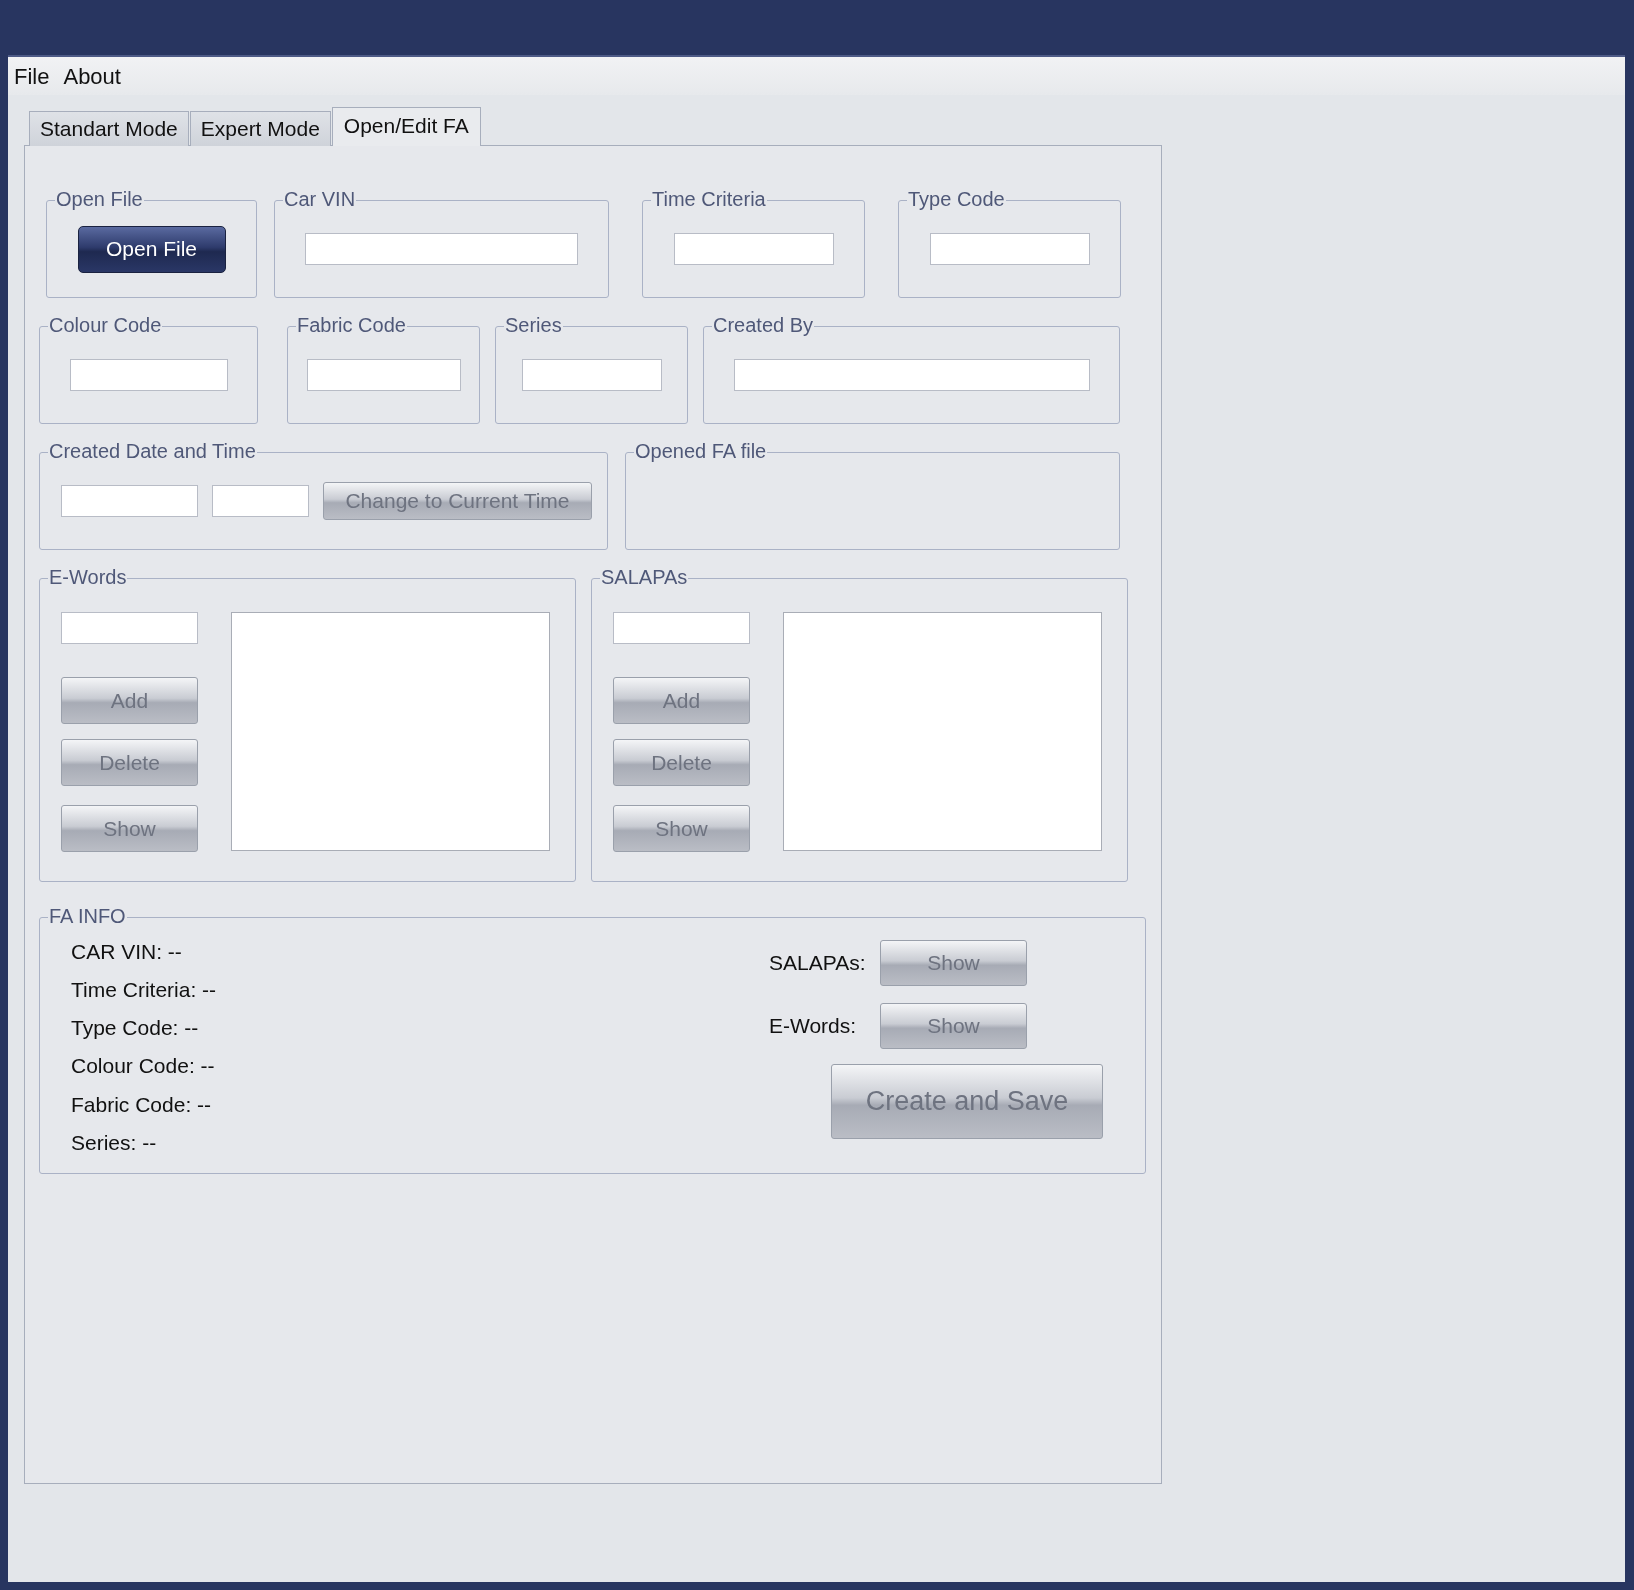 This screenshot has width=1634, height=1590. Describe the element at coordinates (143, 1066) in the screenshot. I see `info-line: Colour Code: --` at that location.